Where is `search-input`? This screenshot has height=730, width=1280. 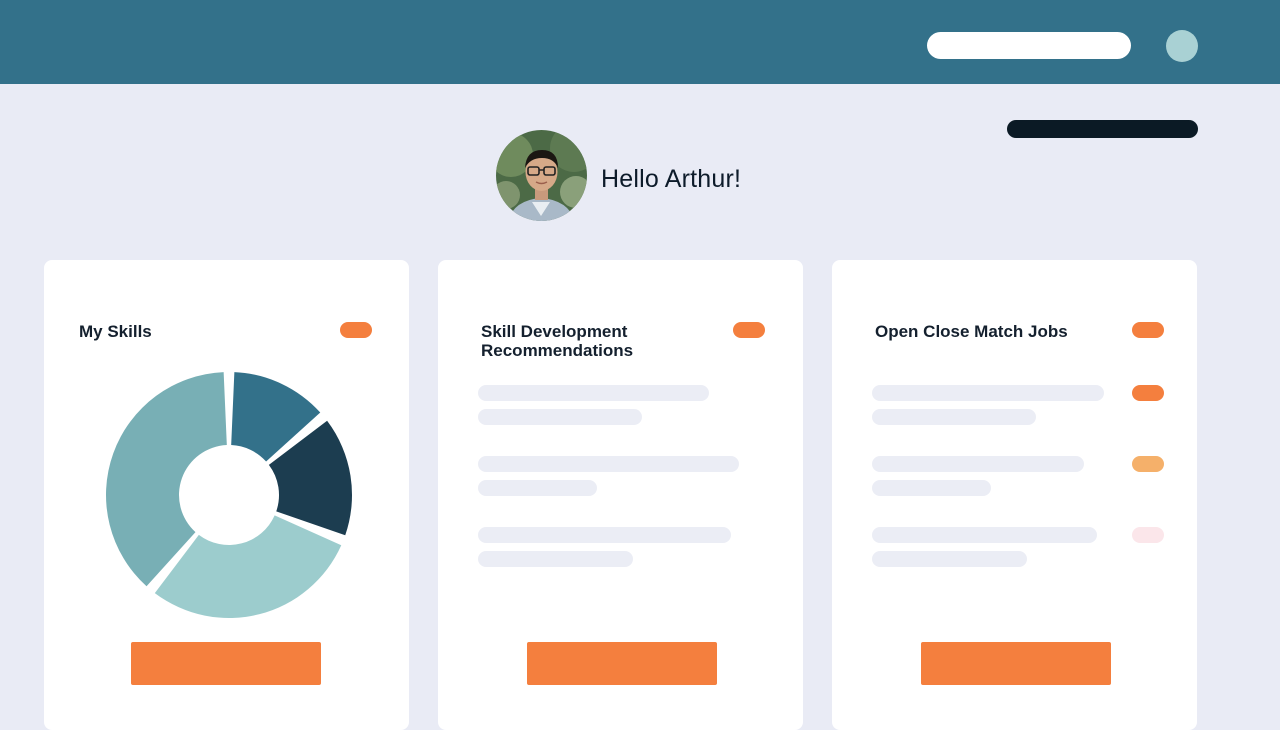 search-input is located at coordinates (1029, 45).